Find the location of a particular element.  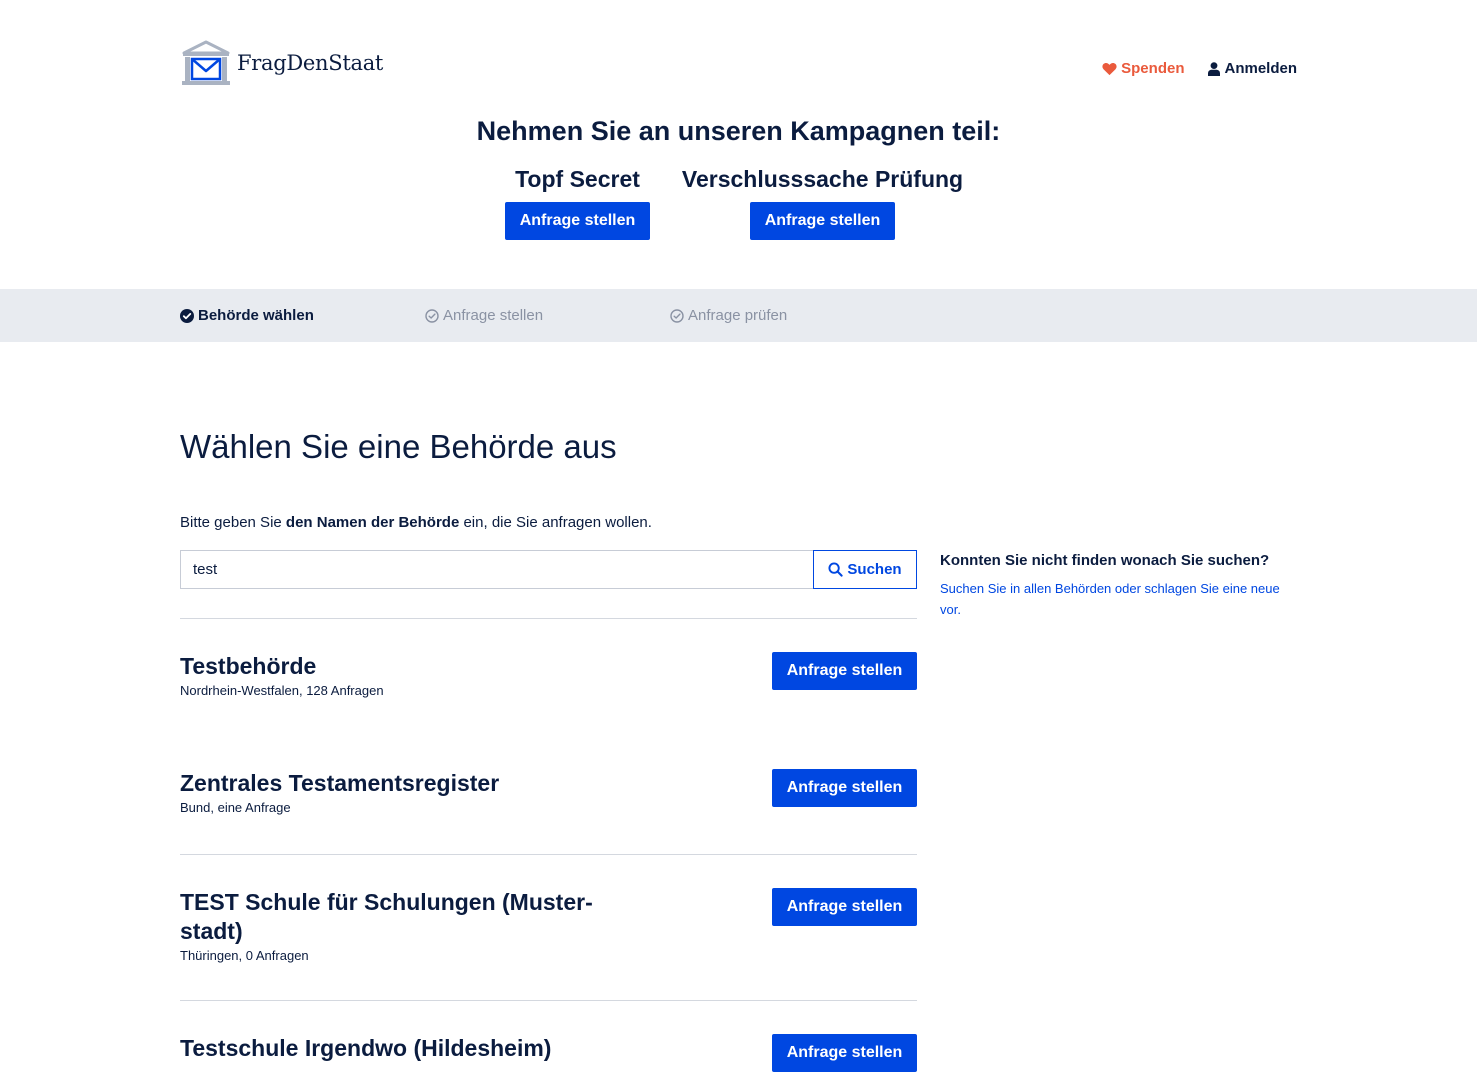

step-choose-authority: Behörde wählen is located at coordinates (247, 315).